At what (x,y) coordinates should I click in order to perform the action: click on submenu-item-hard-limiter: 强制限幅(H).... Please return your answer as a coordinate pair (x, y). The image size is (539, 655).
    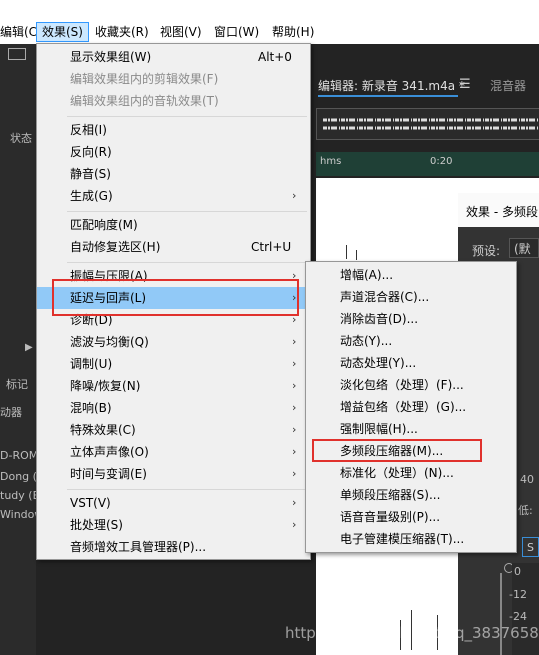
    Looking at the image, I should click on (411, 429).